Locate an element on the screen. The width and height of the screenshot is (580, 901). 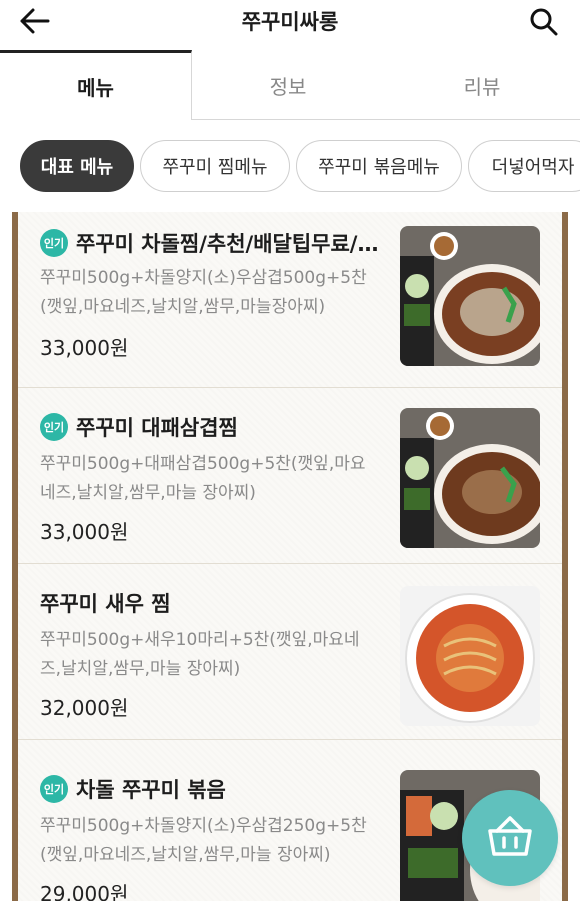
tab-info: 정보 is located at coordinates (288, 85).